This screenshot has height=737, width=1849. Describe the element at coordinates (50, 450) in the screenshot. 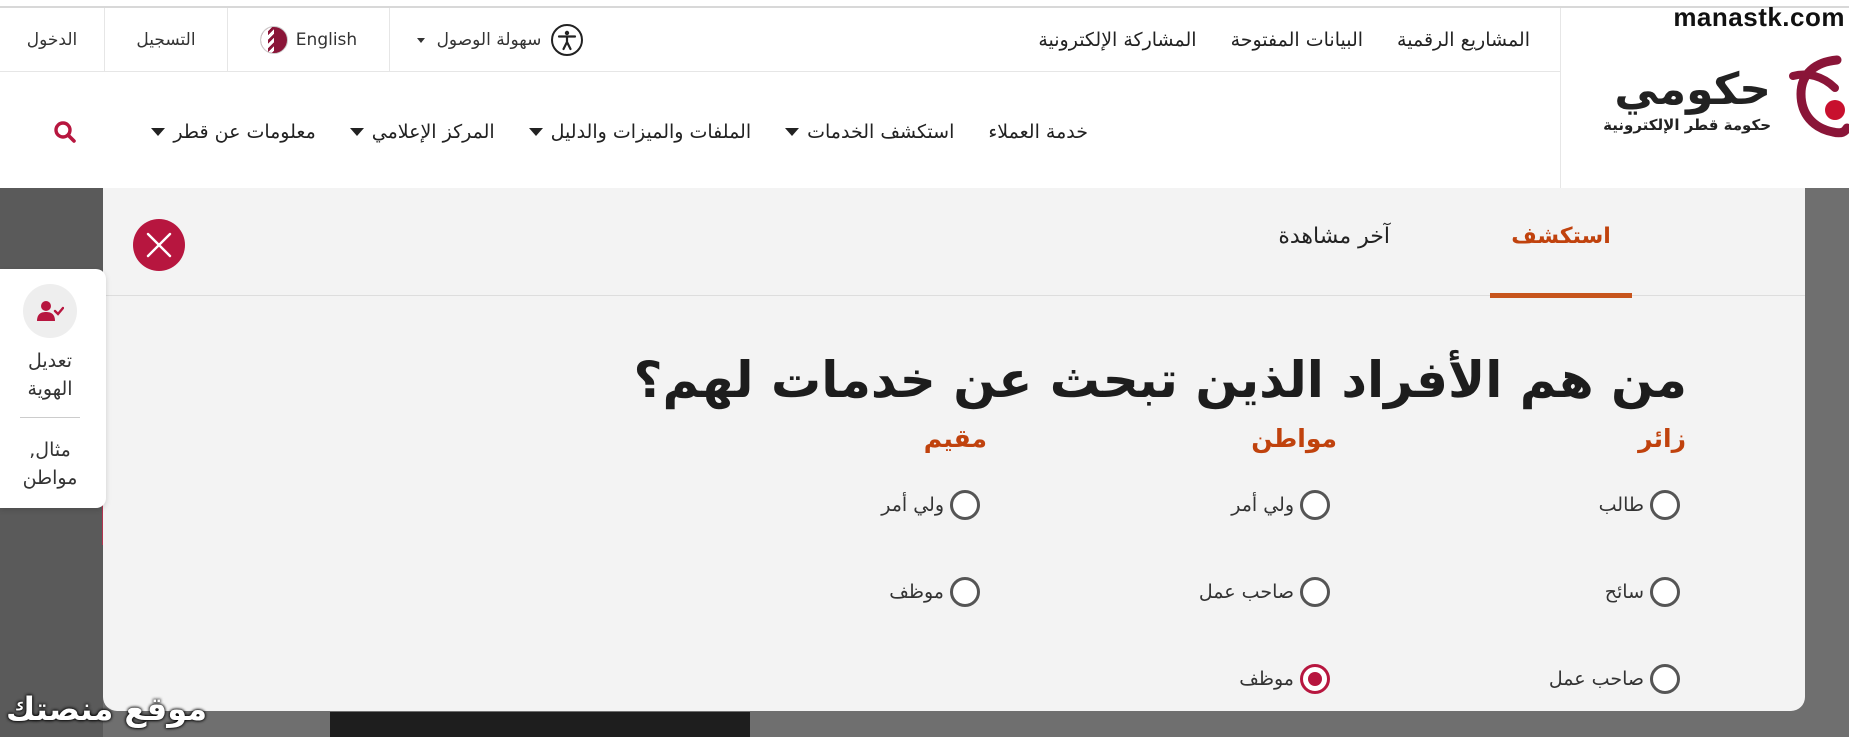

I see `example-label-1: مثال,` at that location.